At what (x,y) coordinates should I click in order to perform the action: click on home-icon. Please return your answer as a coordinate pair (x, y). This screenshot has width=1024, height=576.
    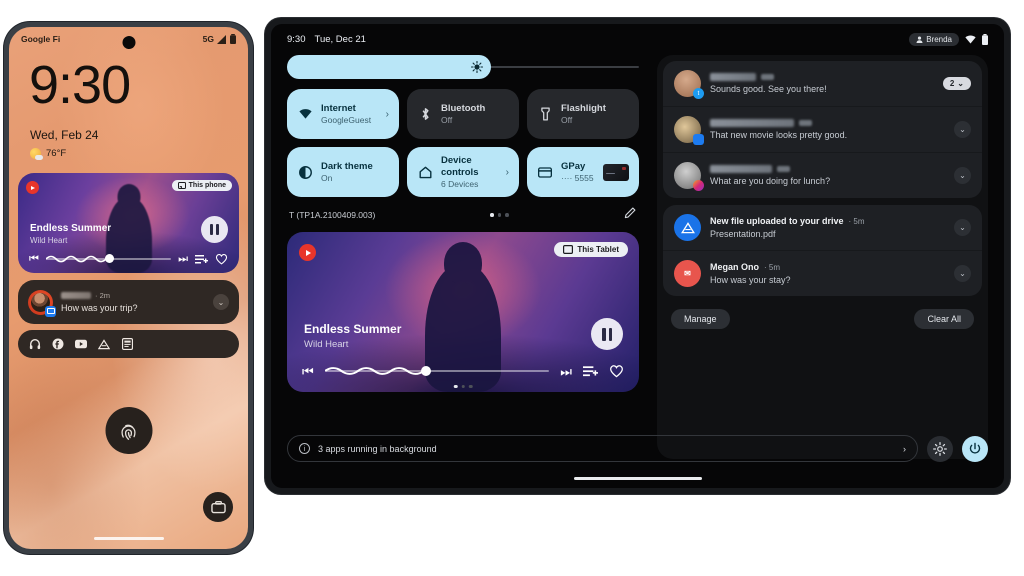
    Looking at the image, I should click on (425, 172).